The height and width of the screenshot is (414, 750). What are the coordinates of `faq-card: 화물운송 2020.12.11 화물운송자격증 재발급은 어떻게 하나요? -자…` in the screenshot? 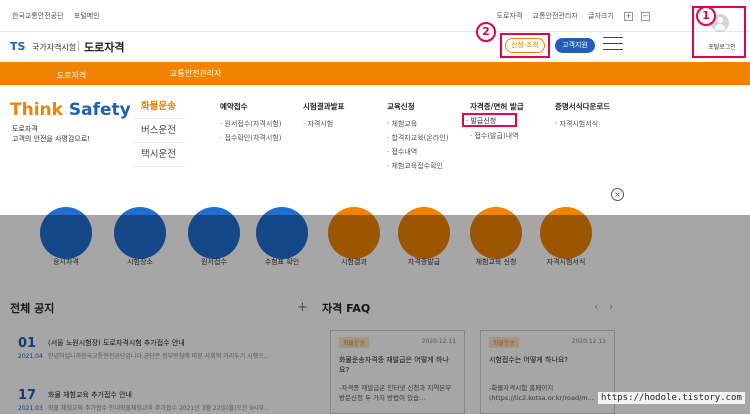 It's located at (397, 372).